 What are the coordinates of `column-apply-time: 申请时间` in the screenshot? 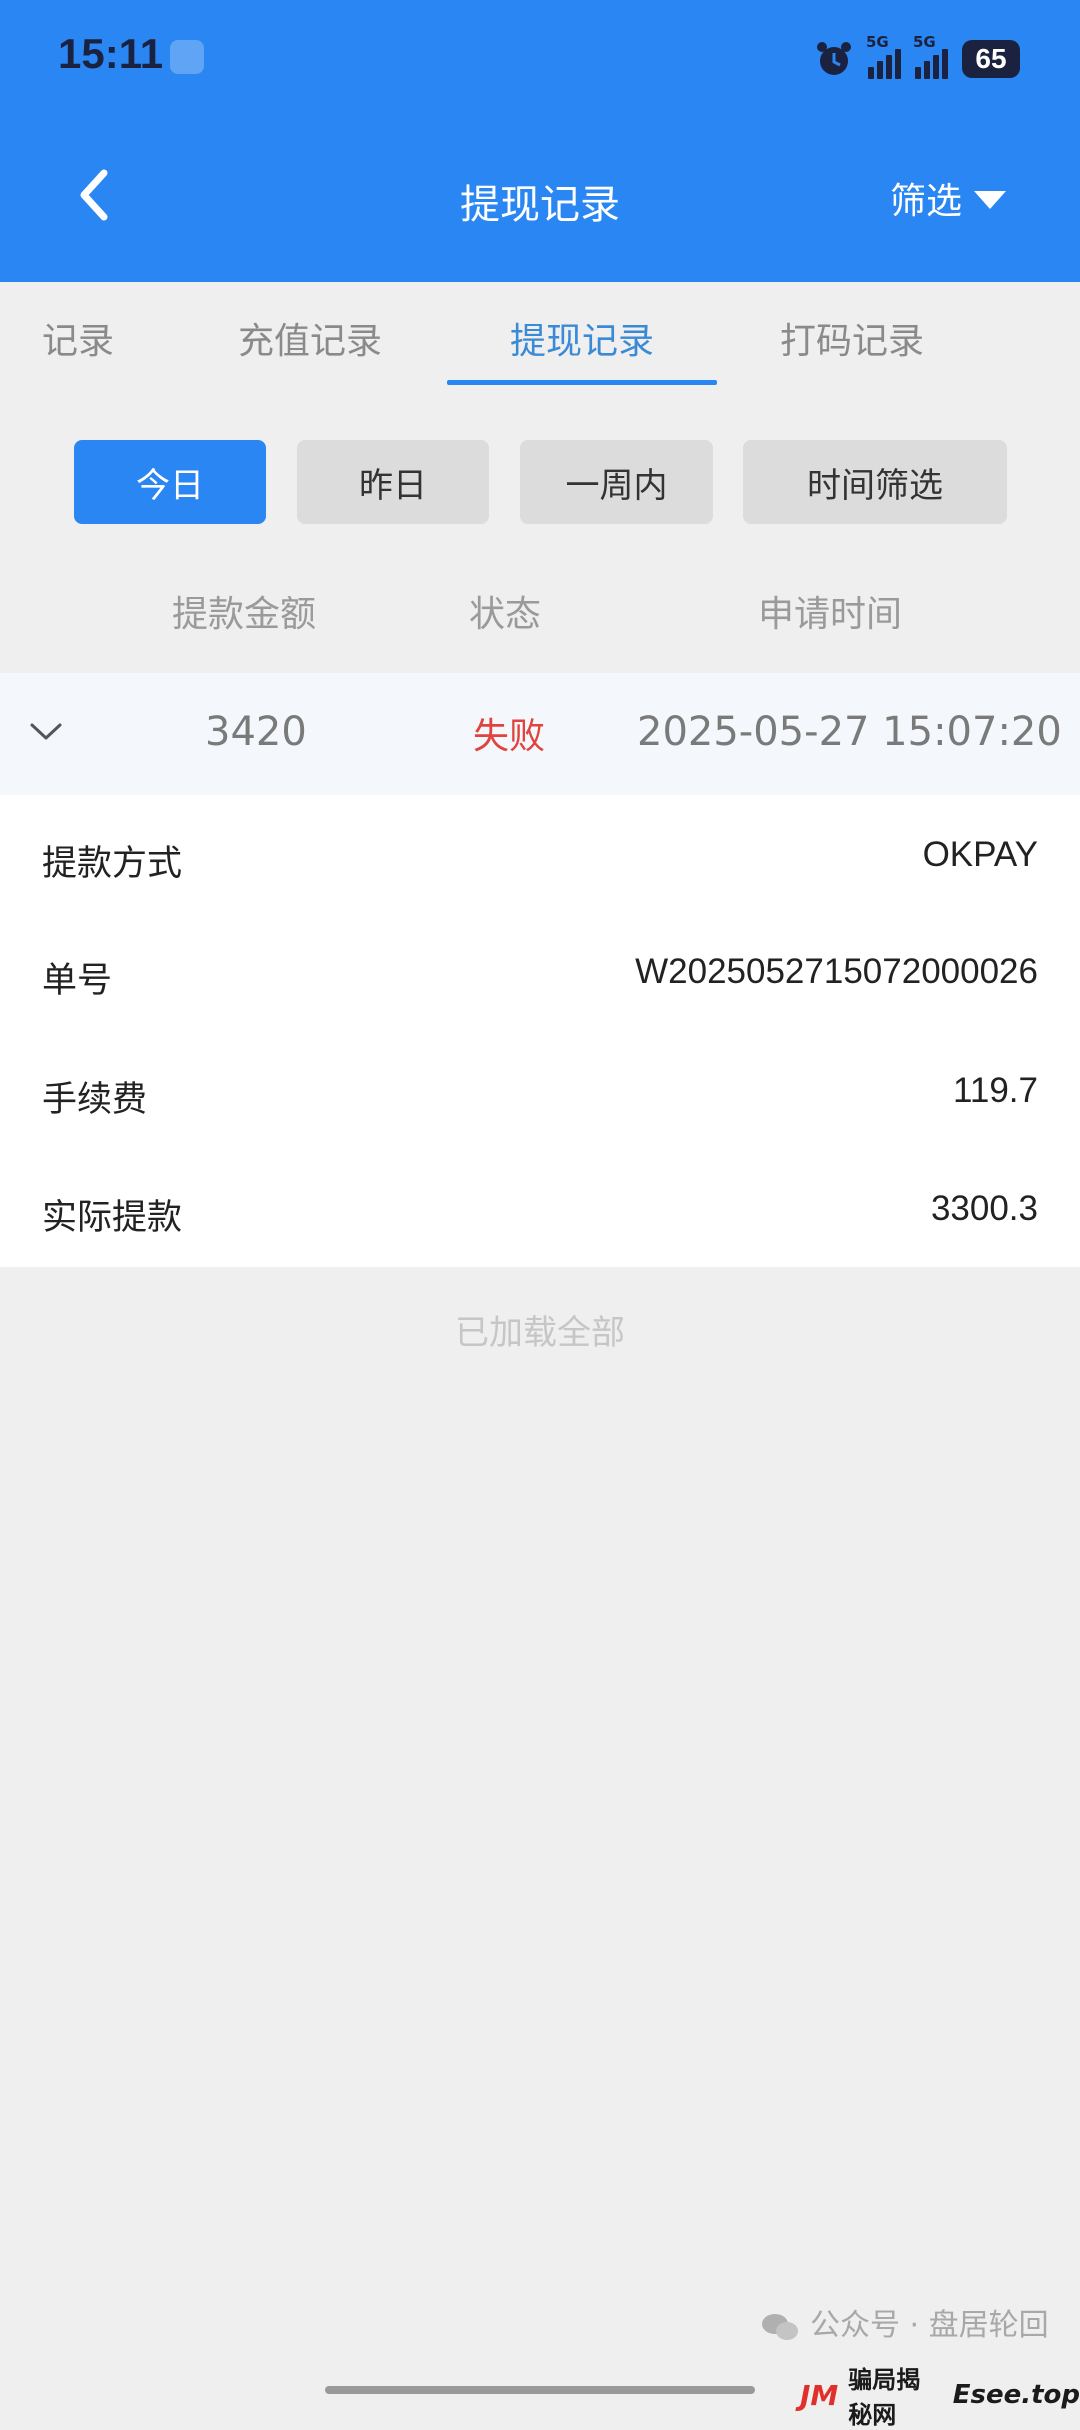 It's located at (830, 614).